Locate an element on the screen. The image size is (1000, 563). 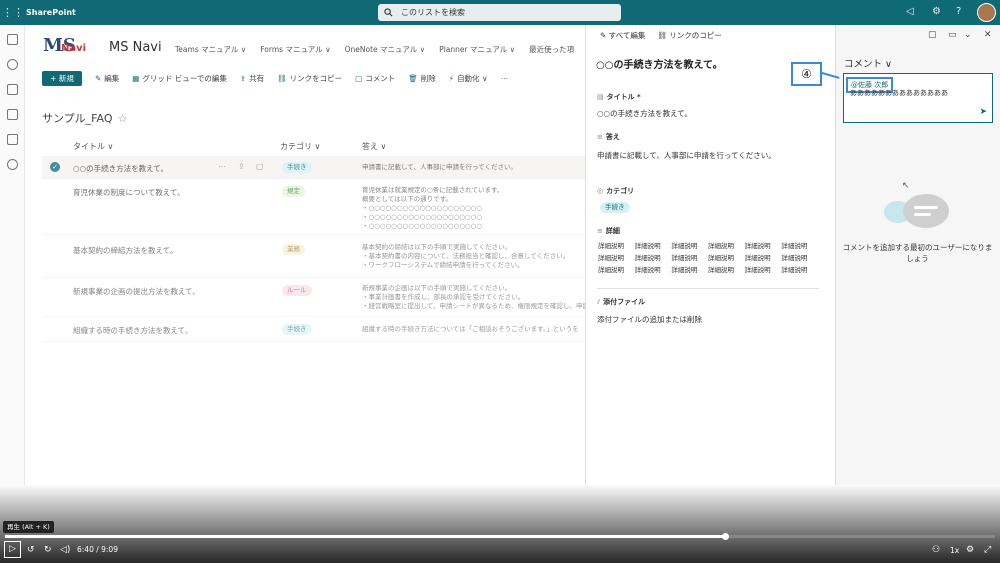
delete-button: 🗑 削除 is located at coordinates (422, 78).